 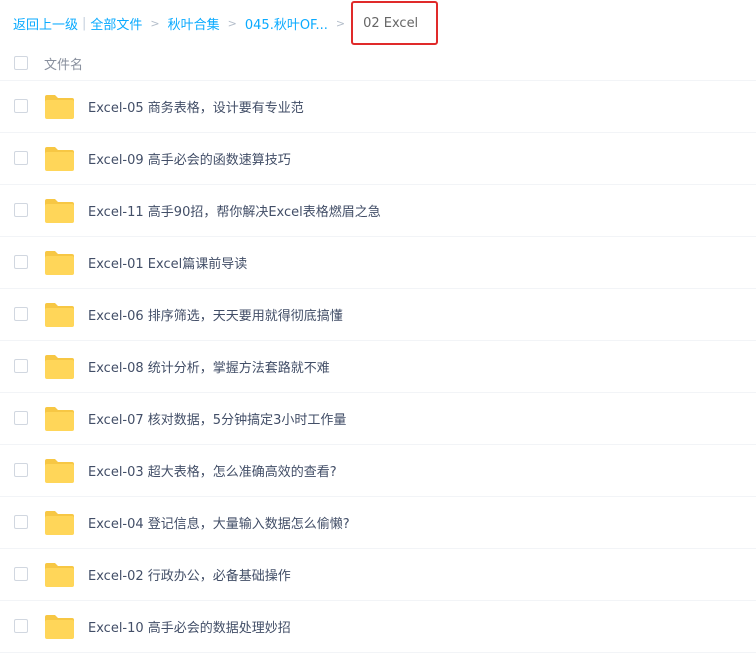 I want to click on list-item: Excel-02 行政办公，必备基础操作, so click(x=378, y=575).